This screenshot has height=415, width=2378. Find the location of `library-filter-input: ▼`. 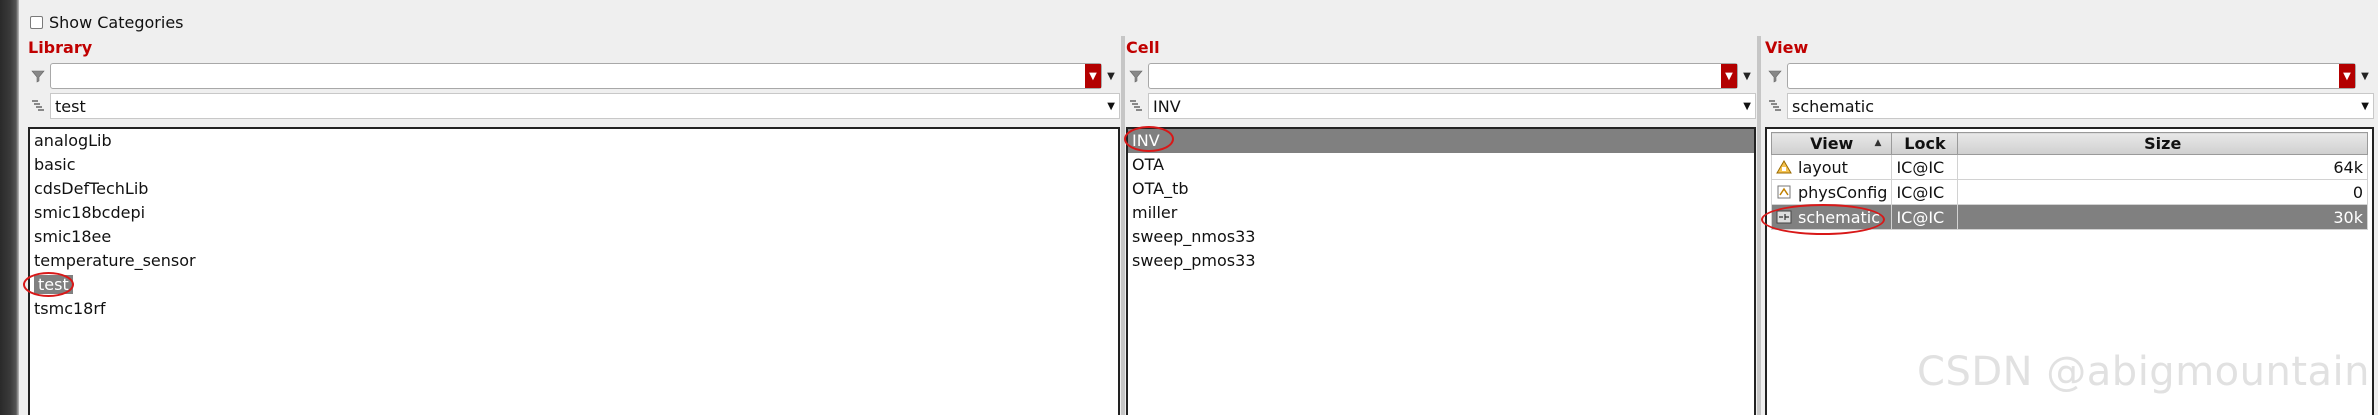

library-filter-input: ▼ is located at coordinates (576, 76).